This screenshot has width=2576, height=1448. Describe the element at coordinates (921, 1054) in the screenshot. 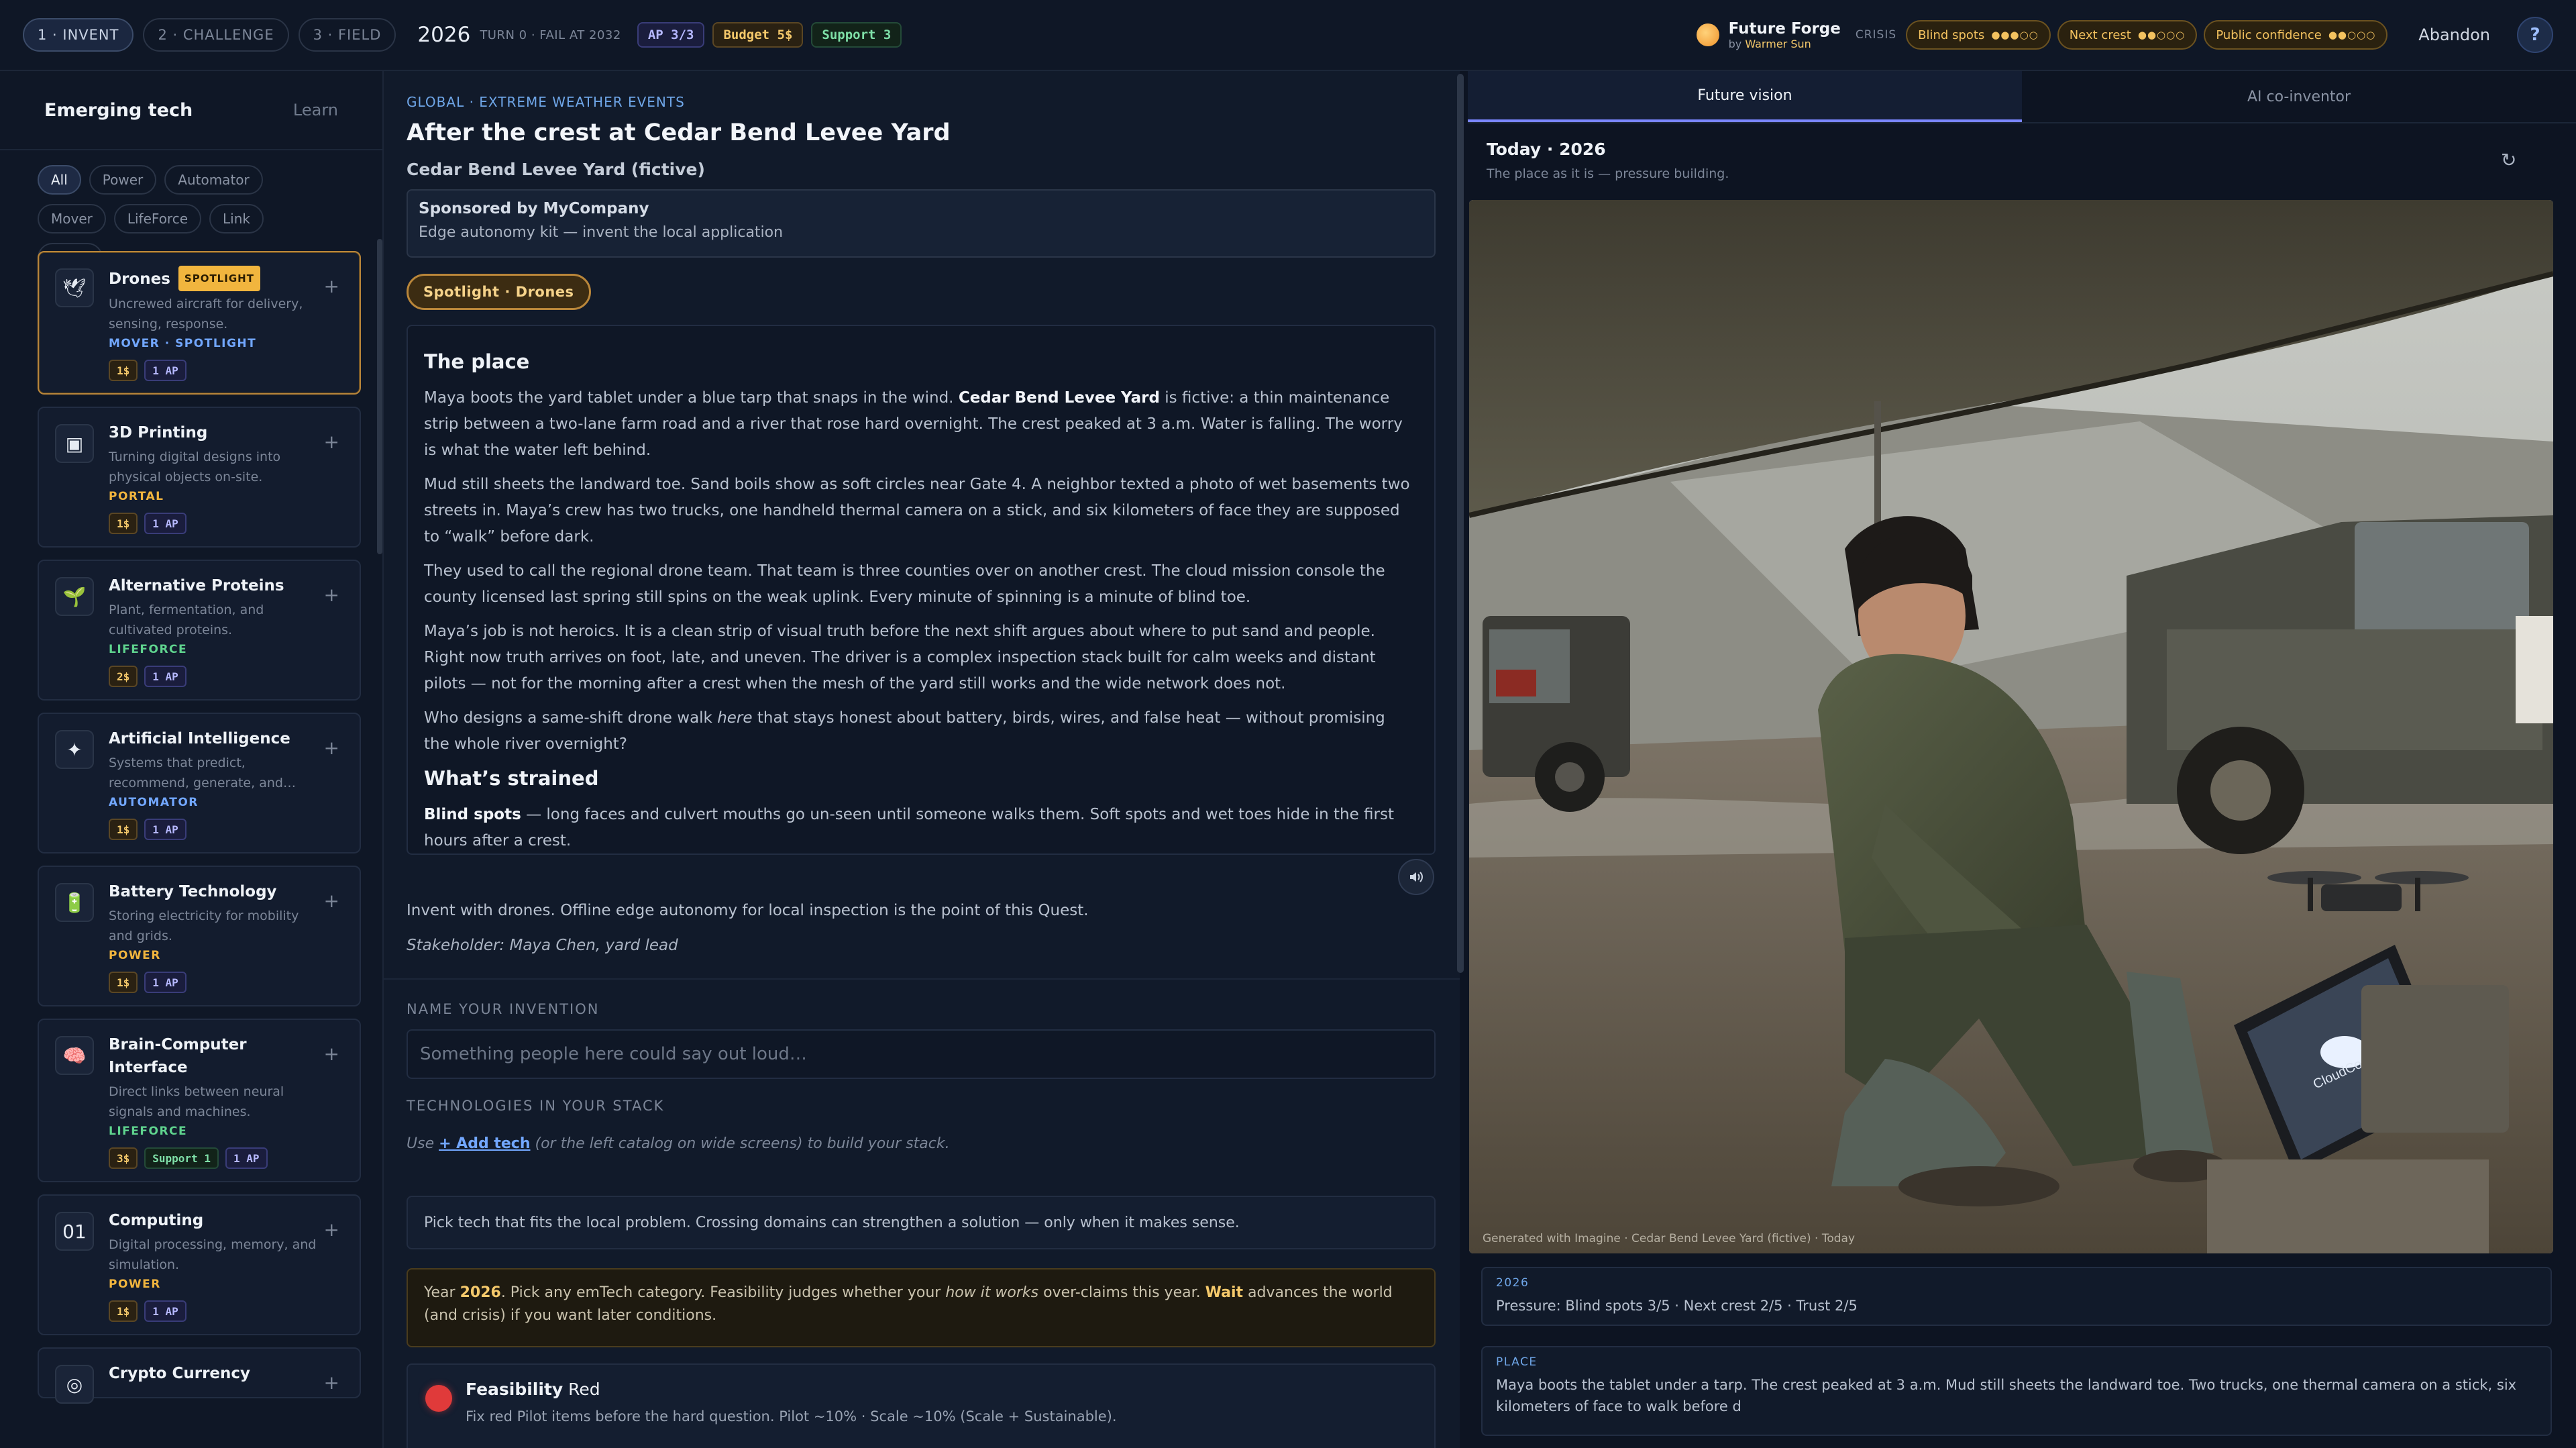

I see `invention-name-input` at that location.